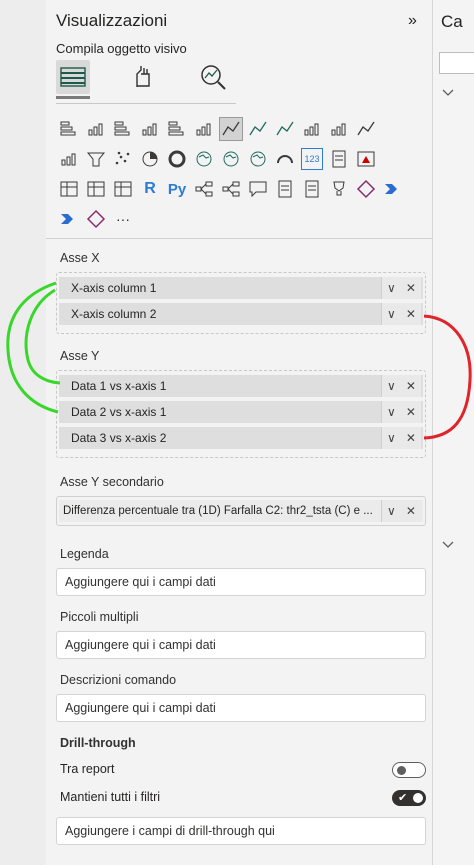 This screenshot has height=865, width=474. Describe the element at coordinates (69, 159) in the screenshot. I see `waterfall-icon` at that location.